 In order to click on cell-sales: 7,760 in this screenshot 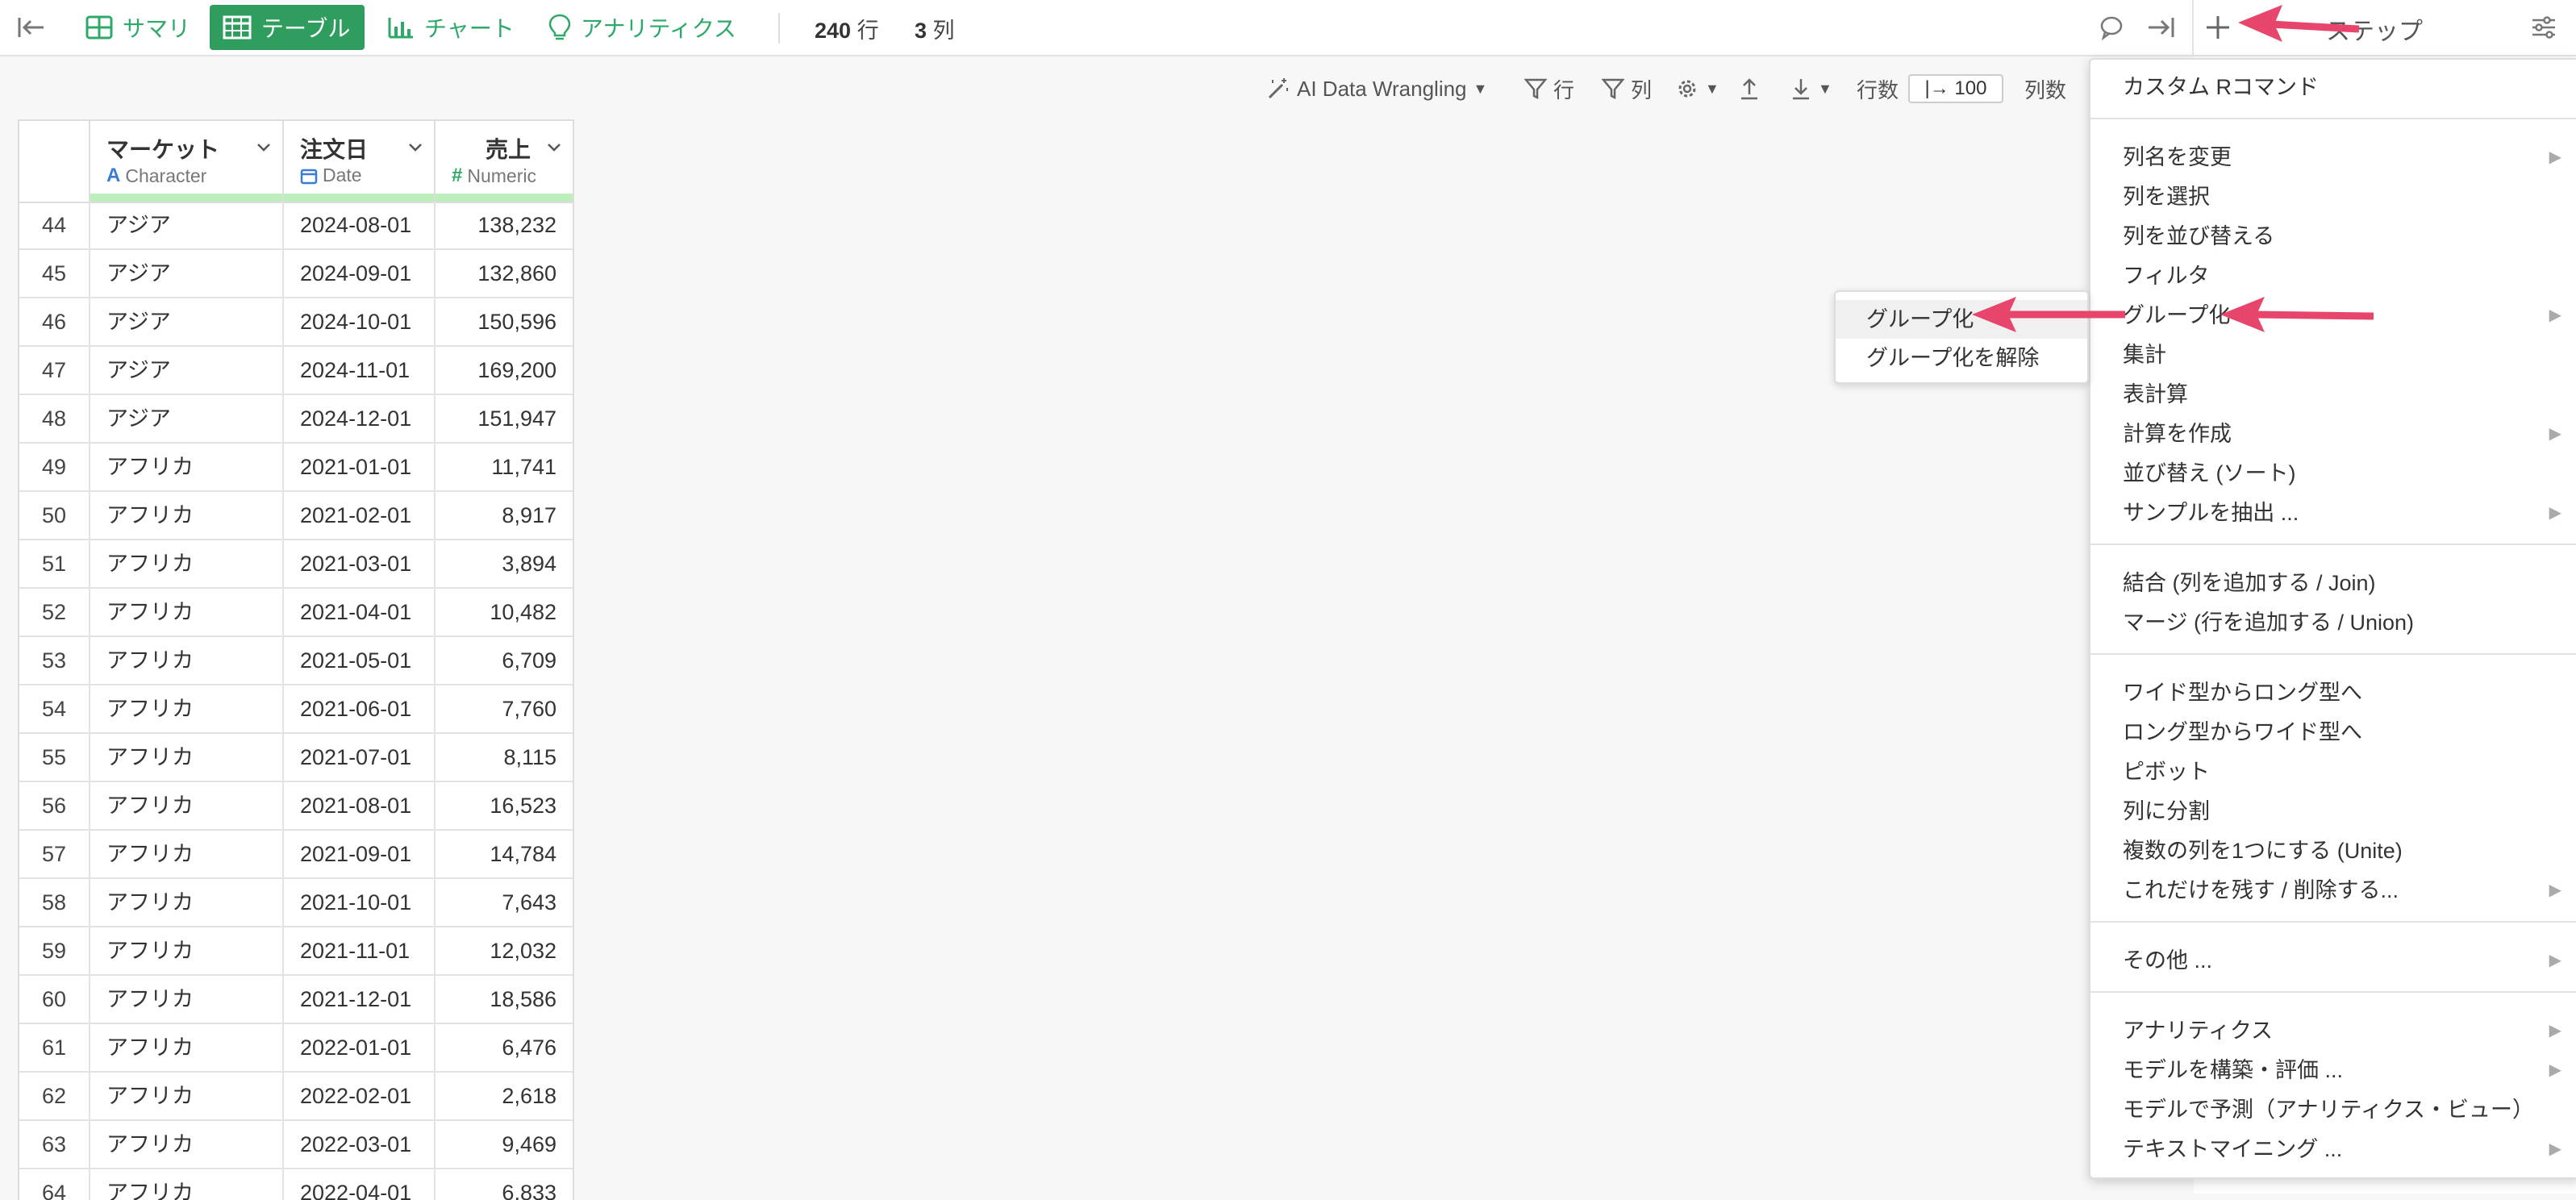, I will do `click(504, 709)`.